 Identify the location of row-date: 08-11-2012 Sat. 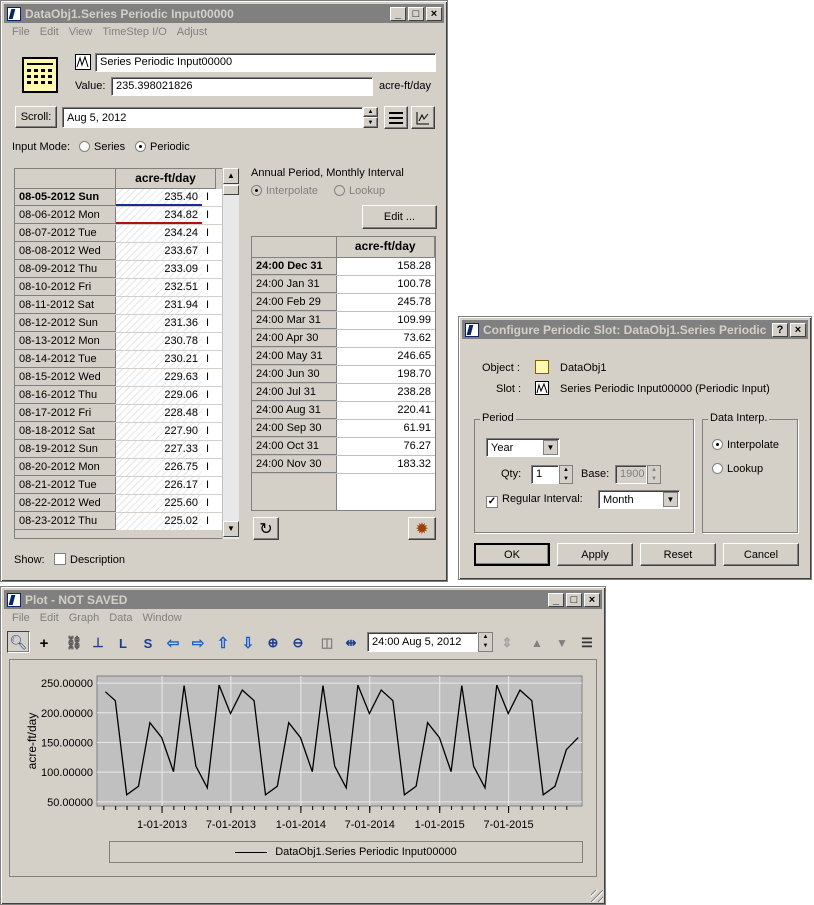
(65, 305).